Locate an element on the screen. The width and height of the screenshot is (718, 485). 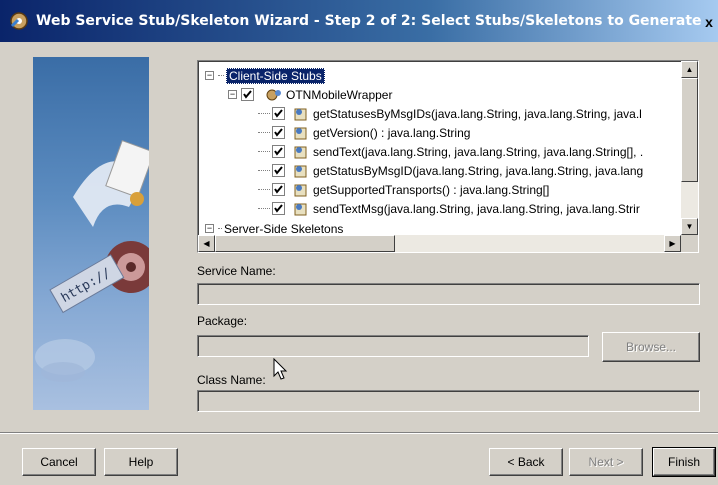
web-service-icon is located at coordinates (274, 95).